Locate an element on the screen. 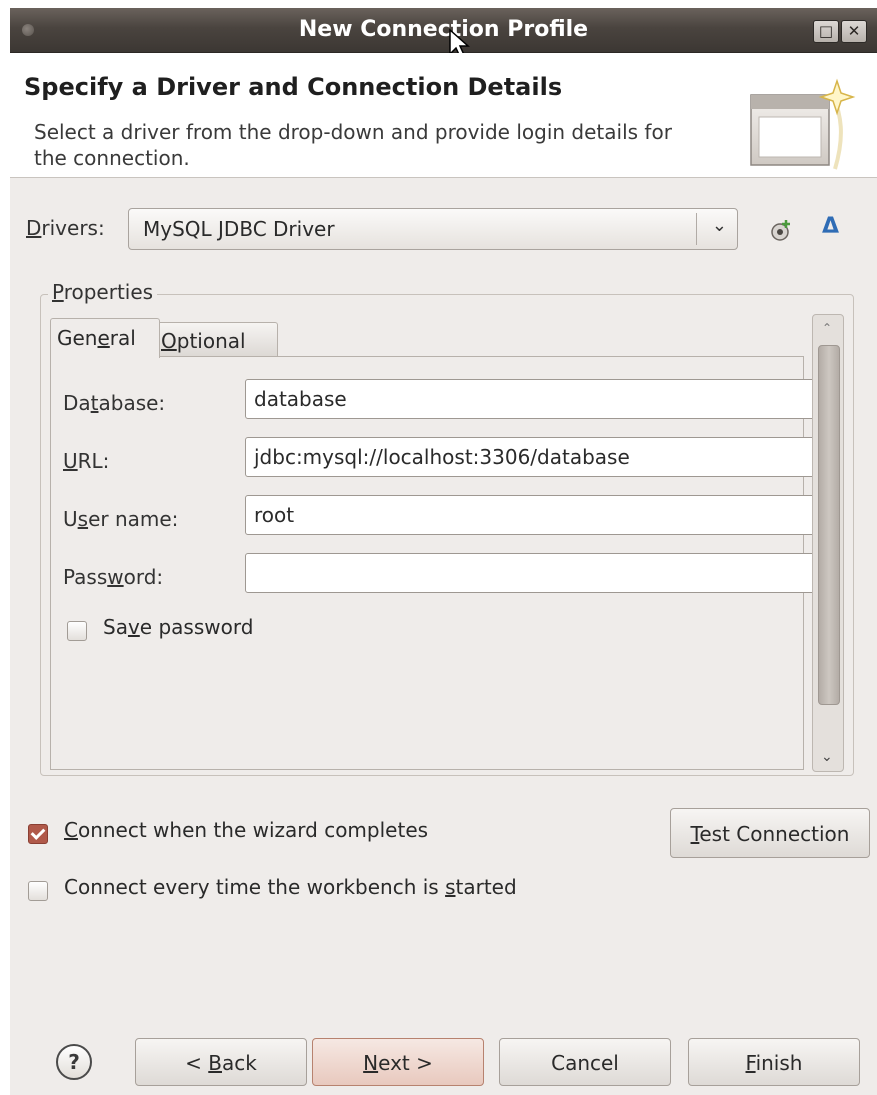 The height and width of the screenshot is (1095, 877). password-field is located at coordinates (537, 573).